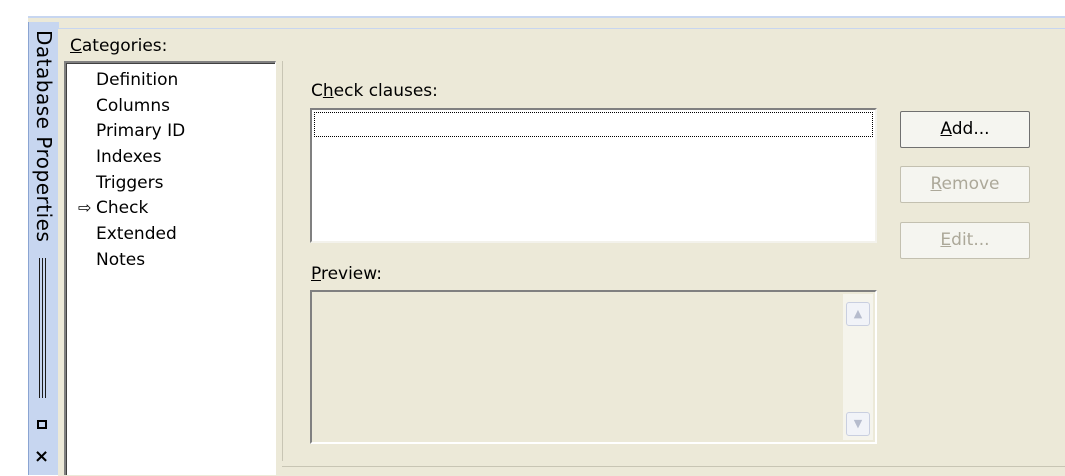  I want to click on category-item-primary-id: Primary ID, so click(140, 131).